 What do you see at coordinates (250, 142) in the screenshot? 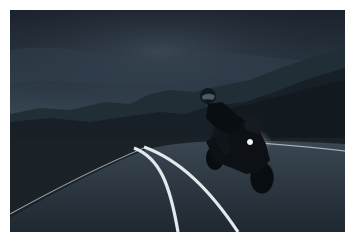
I see `headlight` at bounding box center [250, 142].